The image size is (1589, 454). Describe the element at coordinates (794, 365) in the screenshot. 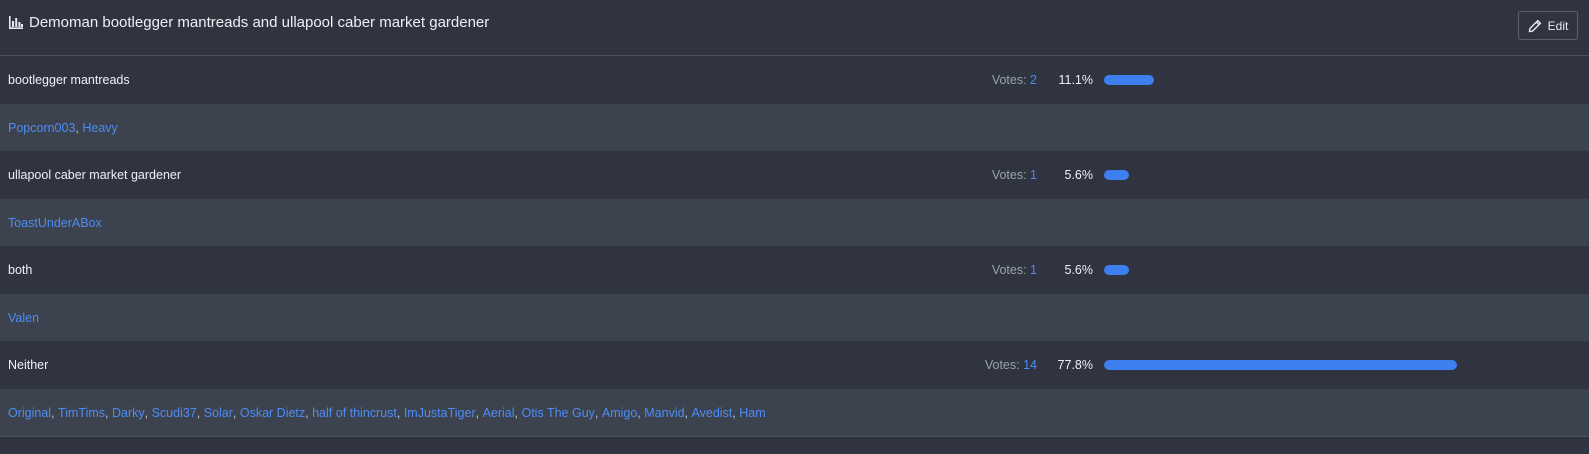

I see `poll-option-row: Neither Votes: 14 77.8%` at that location.